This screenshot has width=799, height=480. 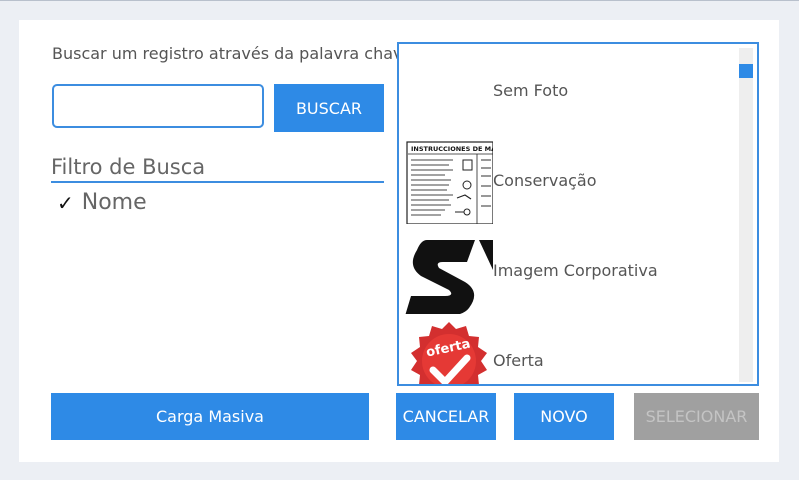 What do you see at coordinates (449, 92) in the screenshot?
I see `empty-thumbnail` at bounding box center [449, 92].